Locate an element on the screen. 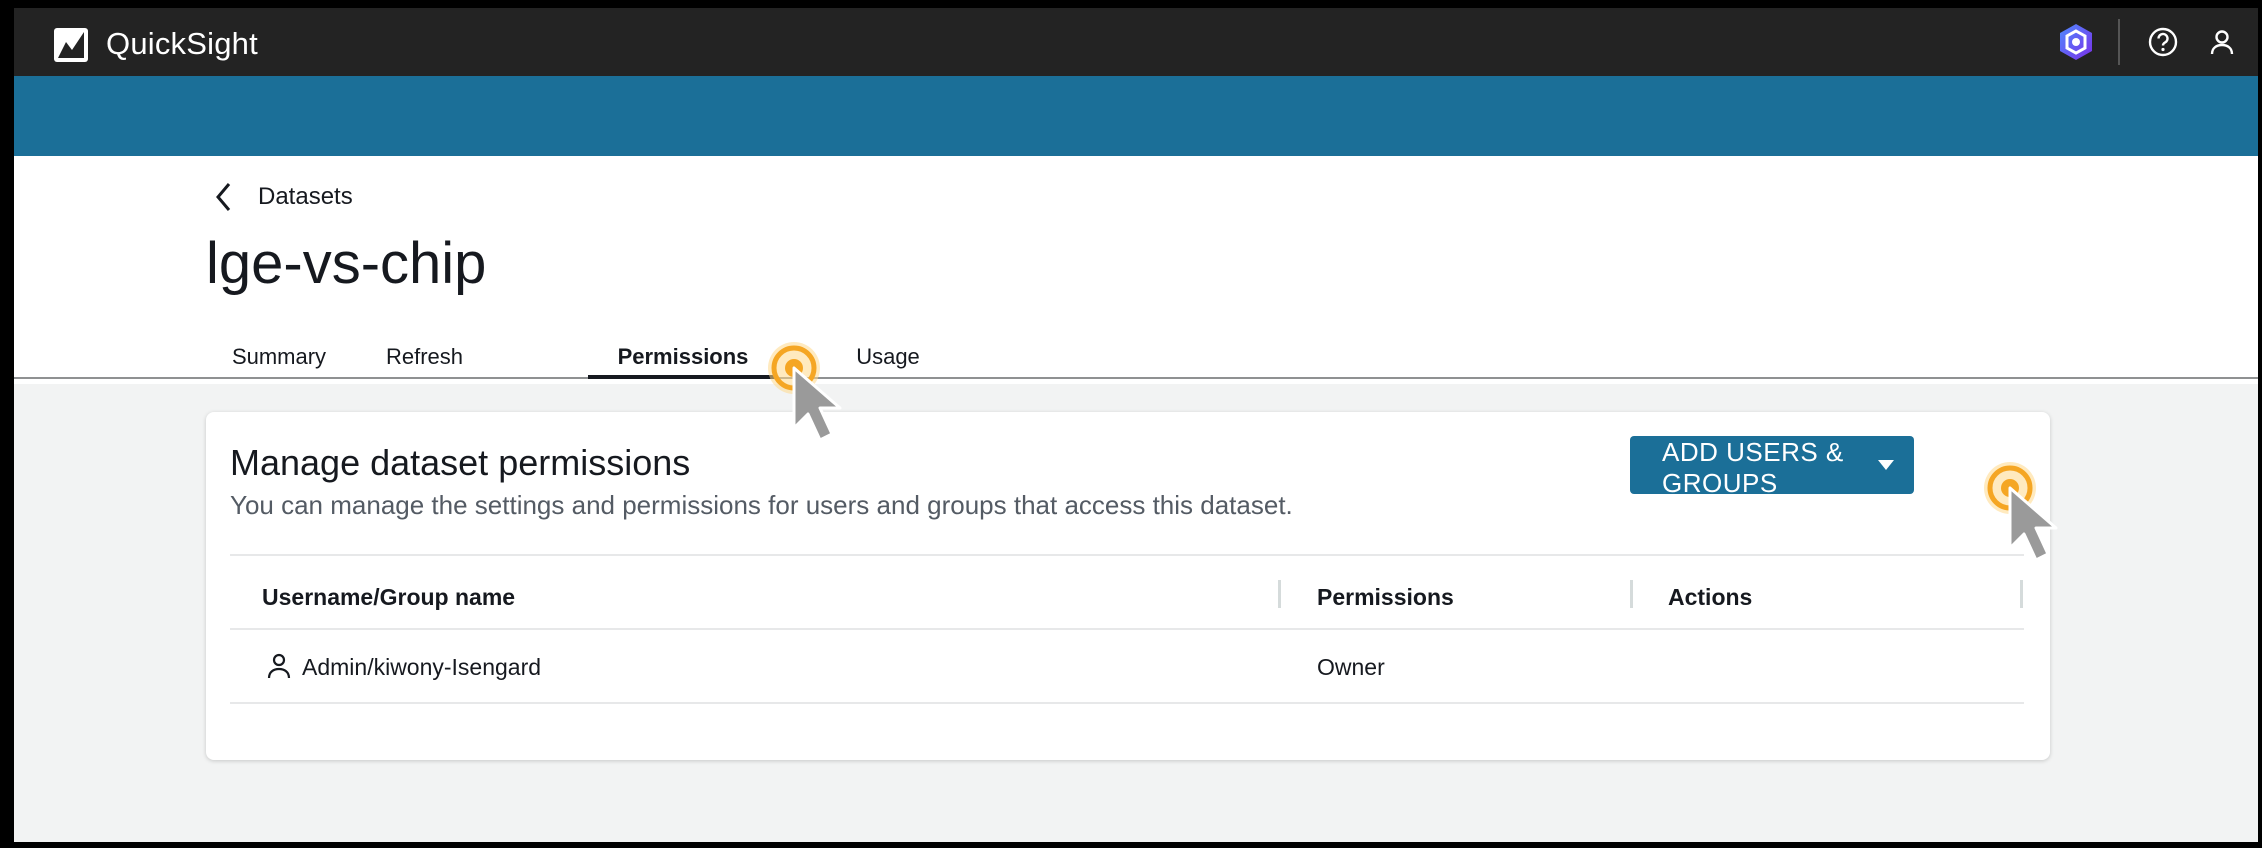 This screenshot has height=848, width=2262. column-header-permissions: Permissions is located at coordinates (1385, 597).